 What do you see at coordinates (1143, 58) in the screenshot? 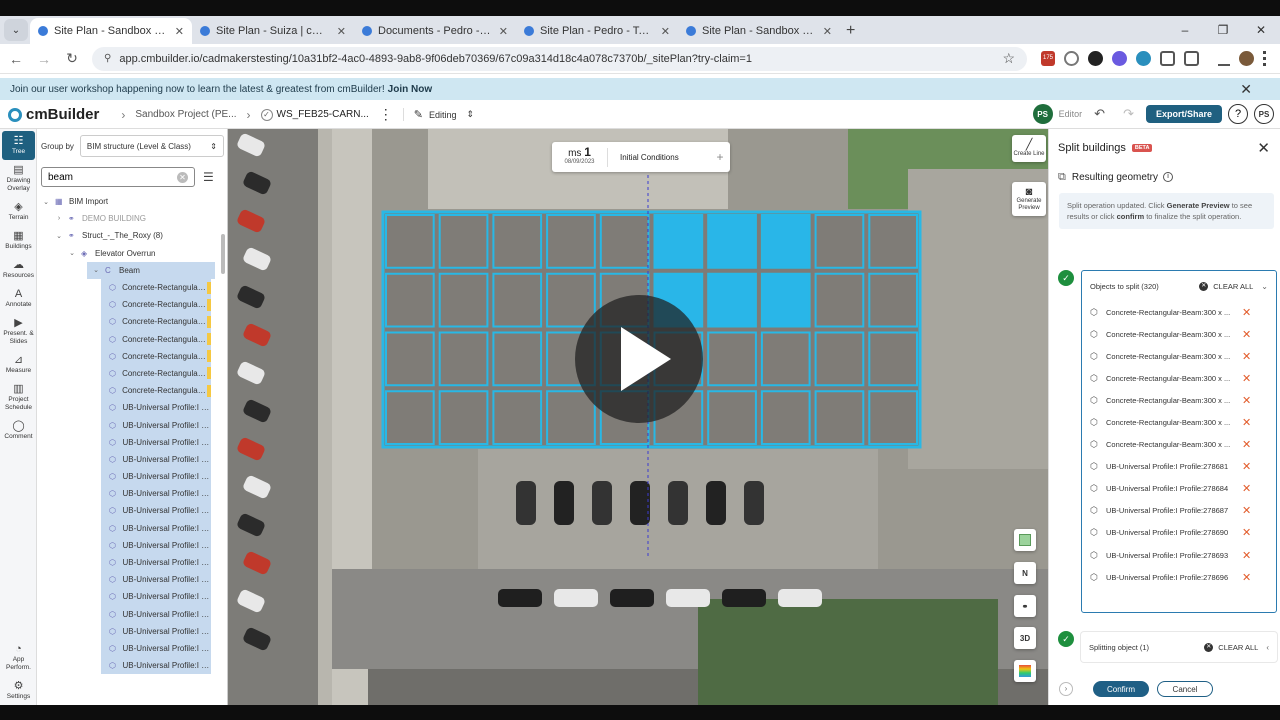
I see `cloud-extension-icon` at bounding box center [1143, 58].